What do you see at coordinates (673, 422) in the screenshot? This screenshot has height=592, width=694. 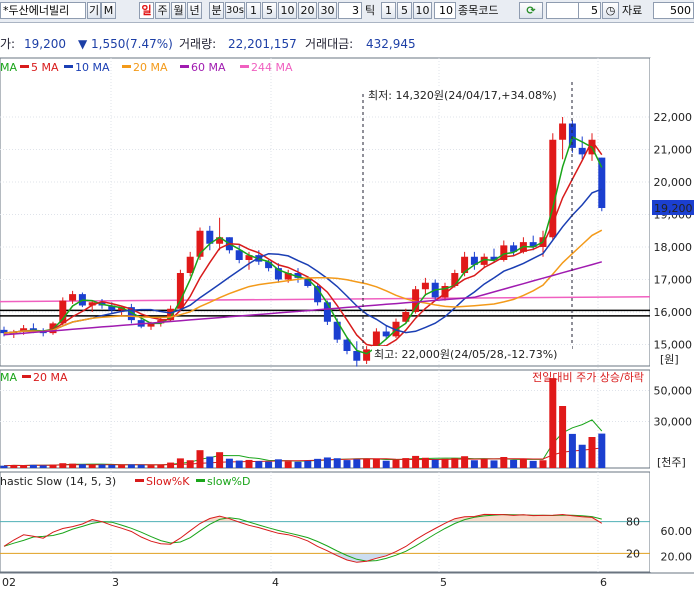 I see `volume-tick-label: 30,000` at bounding box center [673, 422].